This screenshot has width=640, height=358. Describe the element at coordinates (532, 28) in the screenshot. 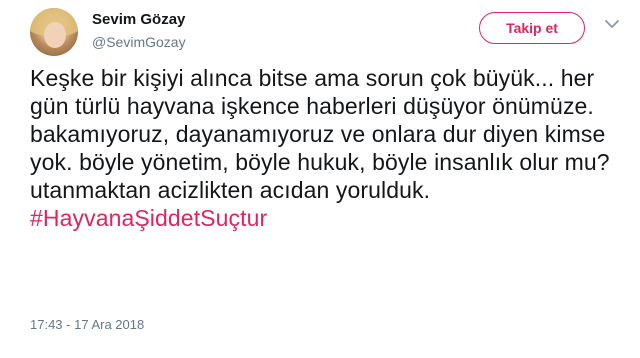

I see `follow-button: Takip et` at that location.